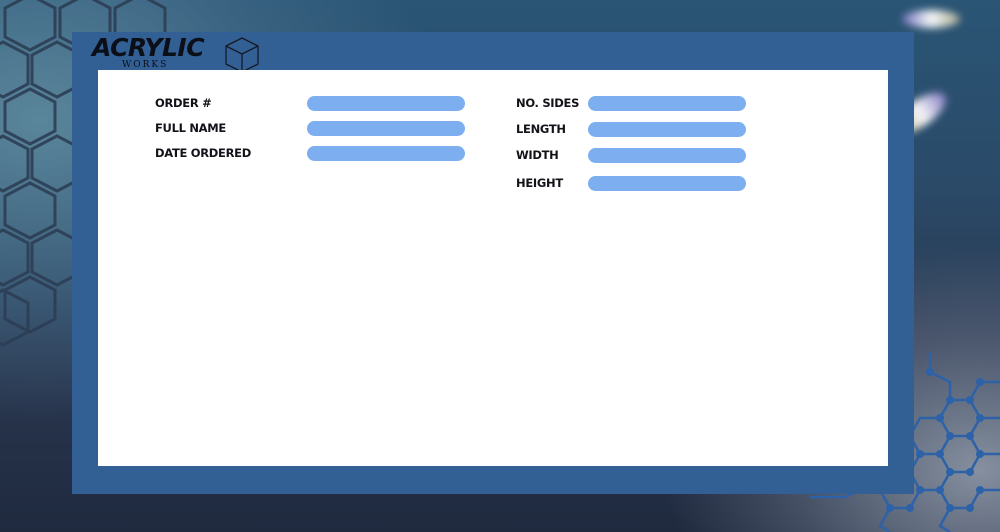 This screenshot has height=532, width=1000. Describe the element at coordinates (667, 103) in the screenshot. I see `no-sides-input` at that location.